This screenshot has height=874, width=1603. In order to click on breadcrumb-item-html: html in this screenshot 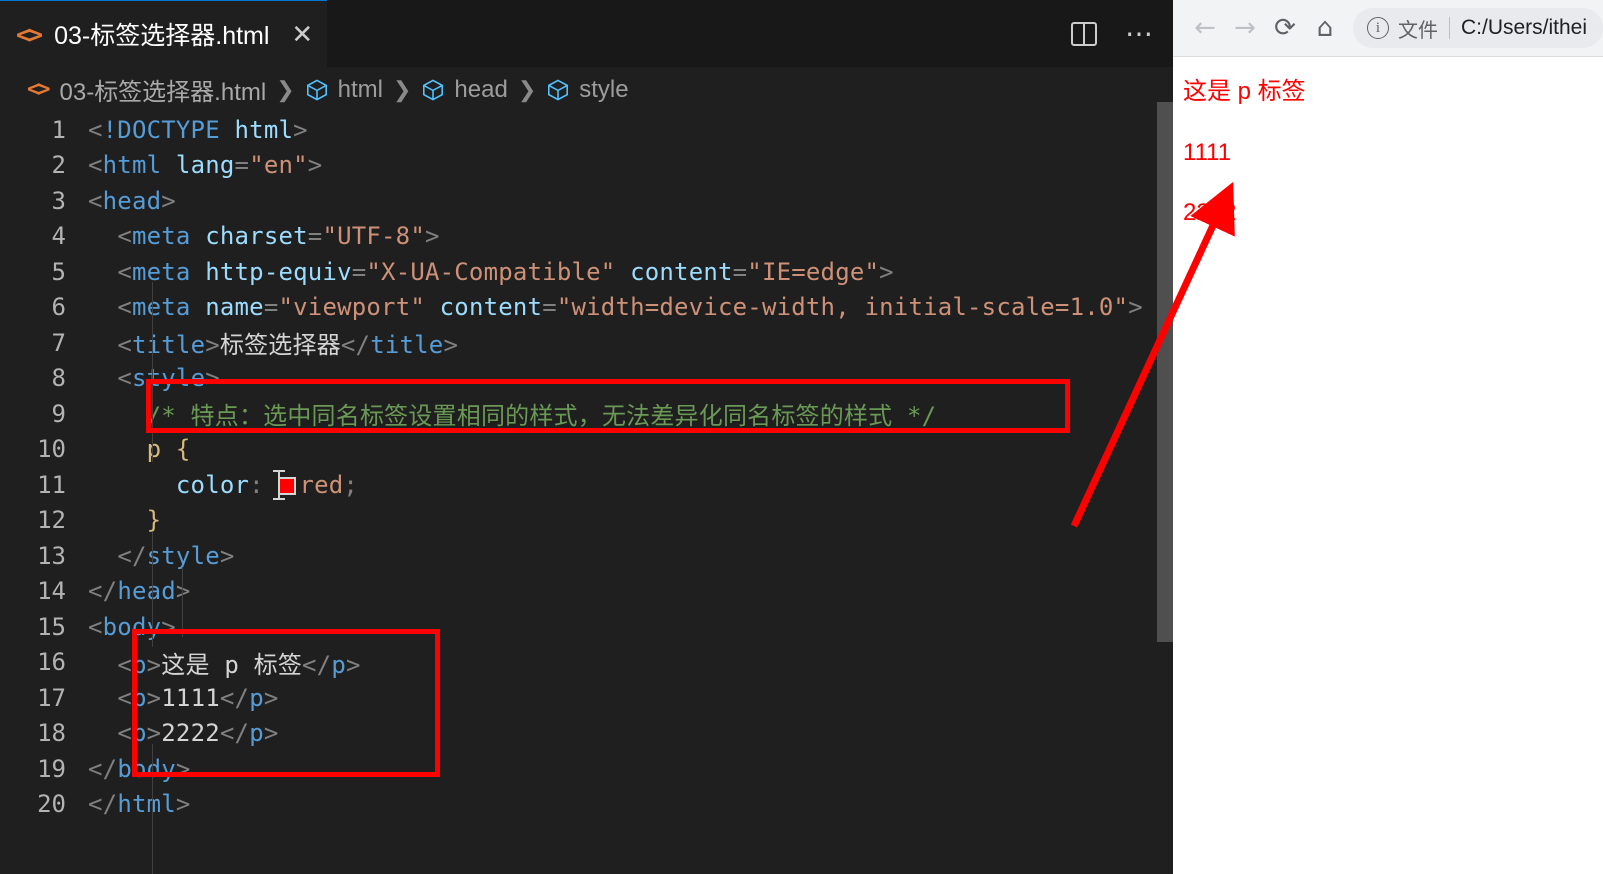, I will do `click(344, 90)`.